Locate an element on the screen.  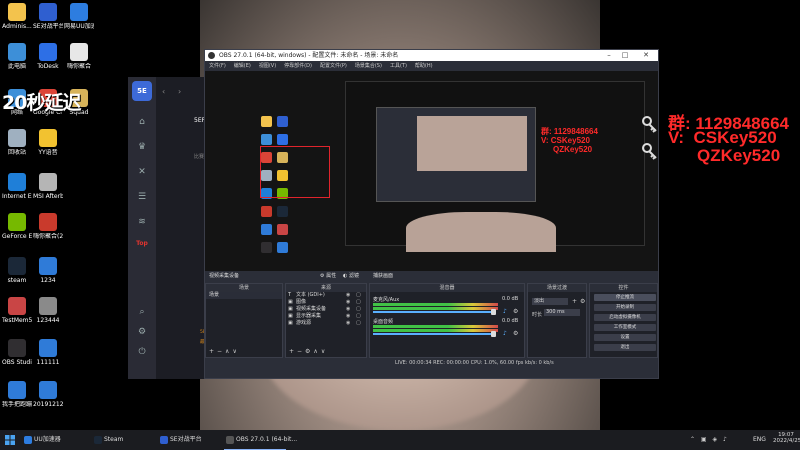
desktop-icon: SE对战平台 is located at coordinates (48, 22).